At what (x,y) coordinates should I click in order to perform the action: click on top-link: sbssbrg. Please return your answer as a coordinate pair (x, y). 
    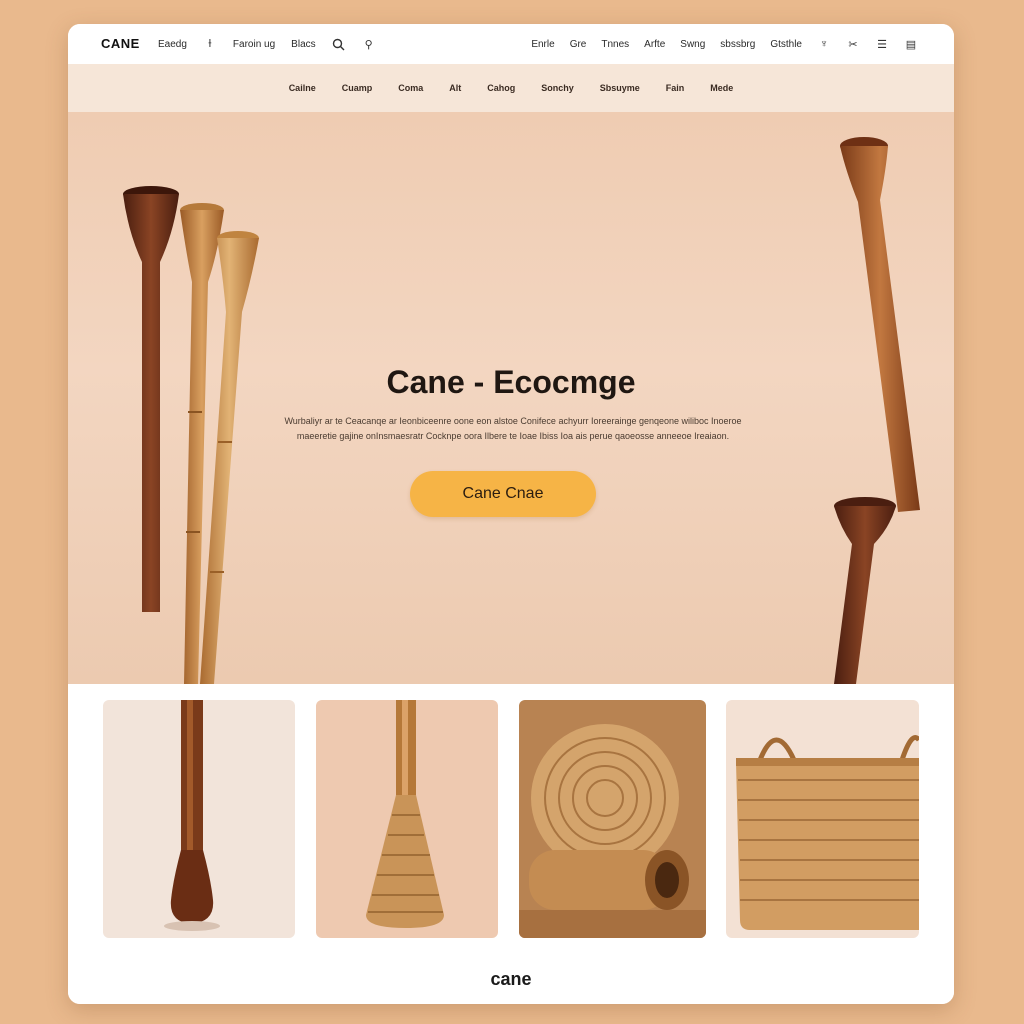
    Looking at the image, I should click on (737, 44).